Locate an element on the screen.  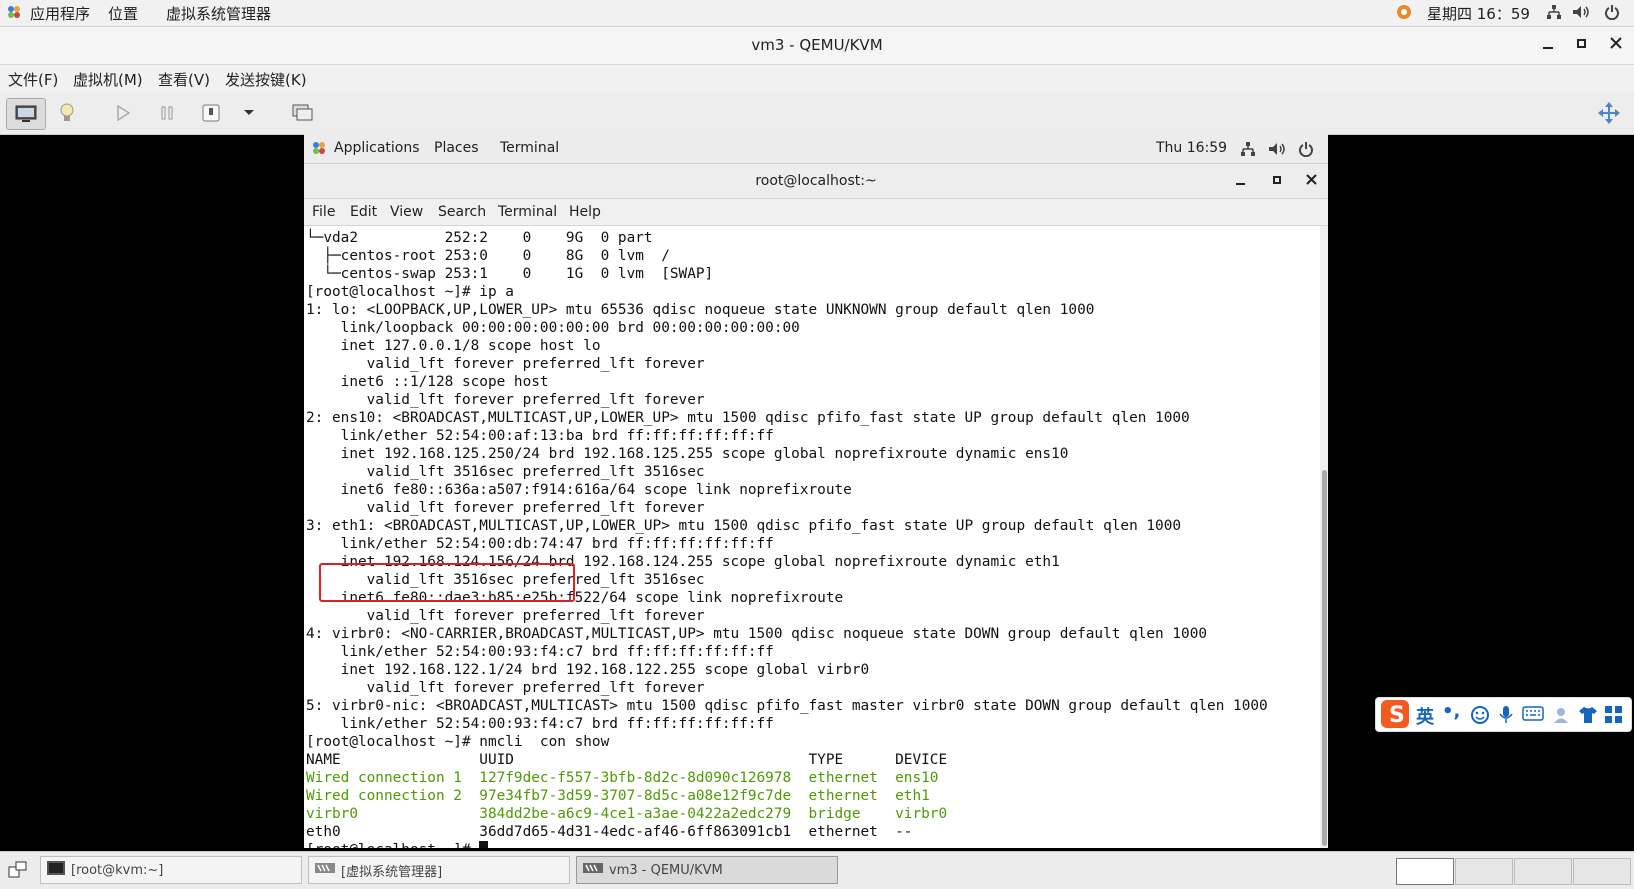
network-icon is located at coordinates (1554, 14).